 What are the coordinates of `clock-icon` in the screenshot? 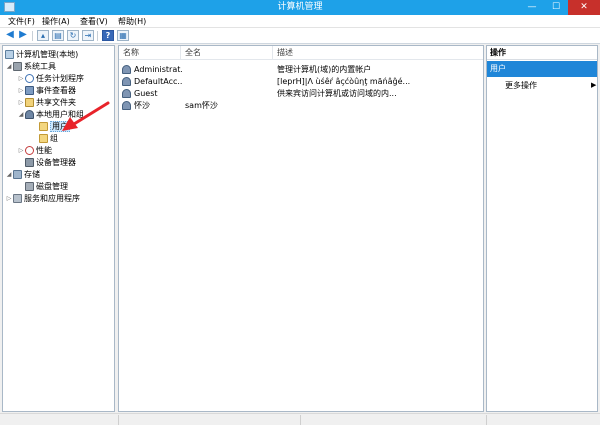 It's located at (29, 78).